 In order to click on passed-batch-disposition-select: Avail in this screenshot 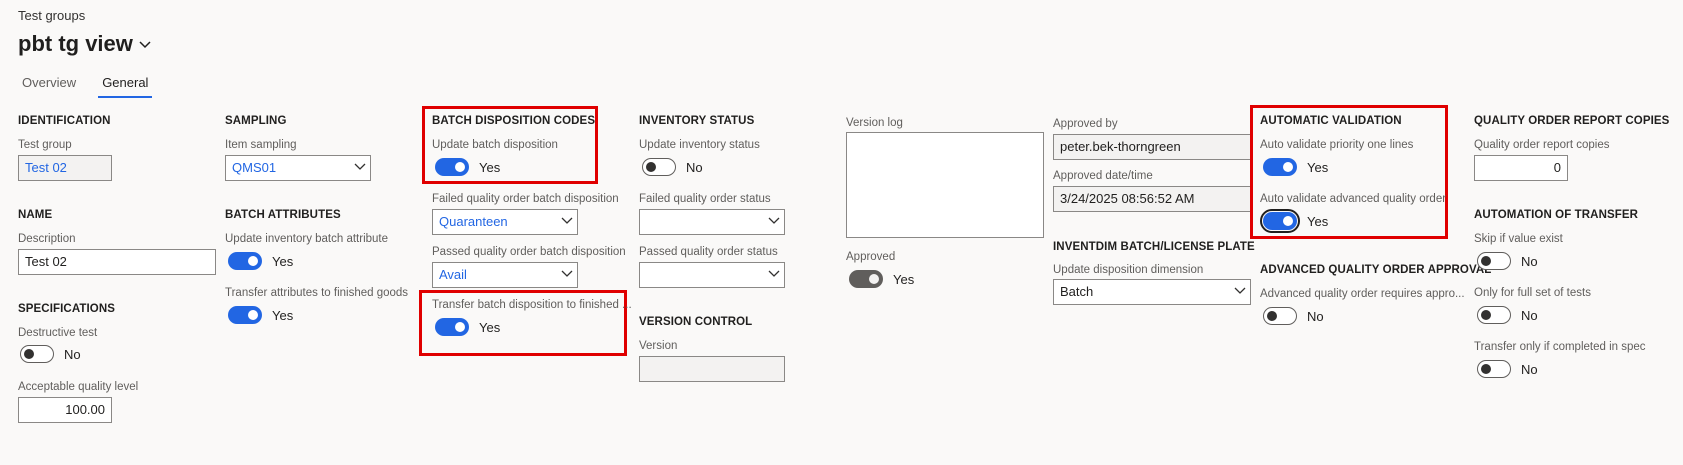, I will do `click(505, 275)`.